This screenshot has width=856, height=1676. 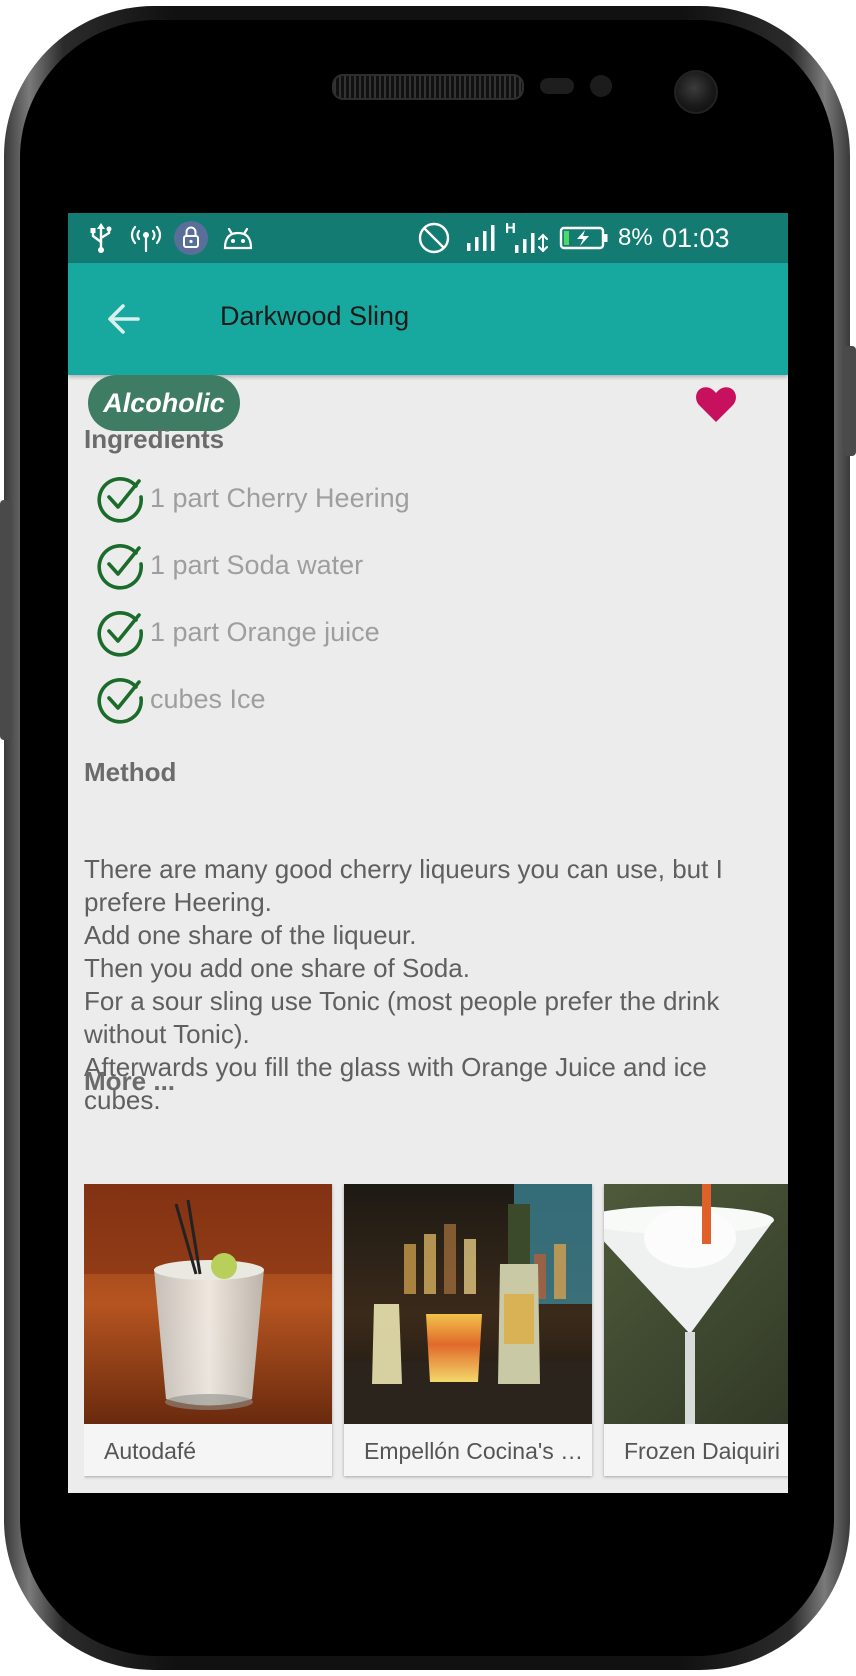 I want to click on ingredients-heading: Ingredients, so click(x=154, y=439).